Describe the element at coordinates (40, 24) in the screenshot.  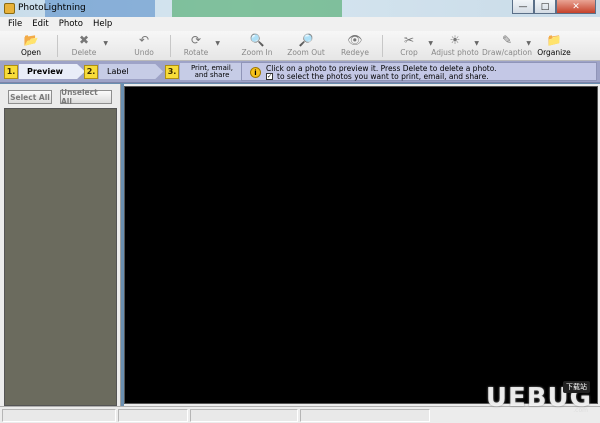
I see `menu-edit: Edit` at that location.